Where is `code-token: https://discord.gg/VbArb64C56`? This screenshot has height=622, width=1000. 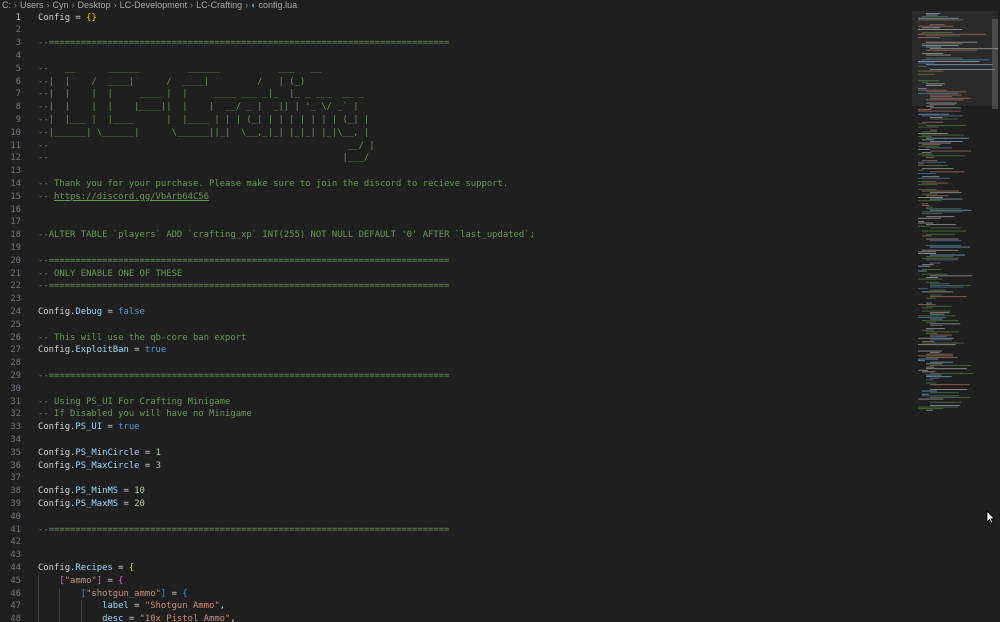 code-token: https://discord.gg/VbArb64C56 is located at coordinates (131, 197).